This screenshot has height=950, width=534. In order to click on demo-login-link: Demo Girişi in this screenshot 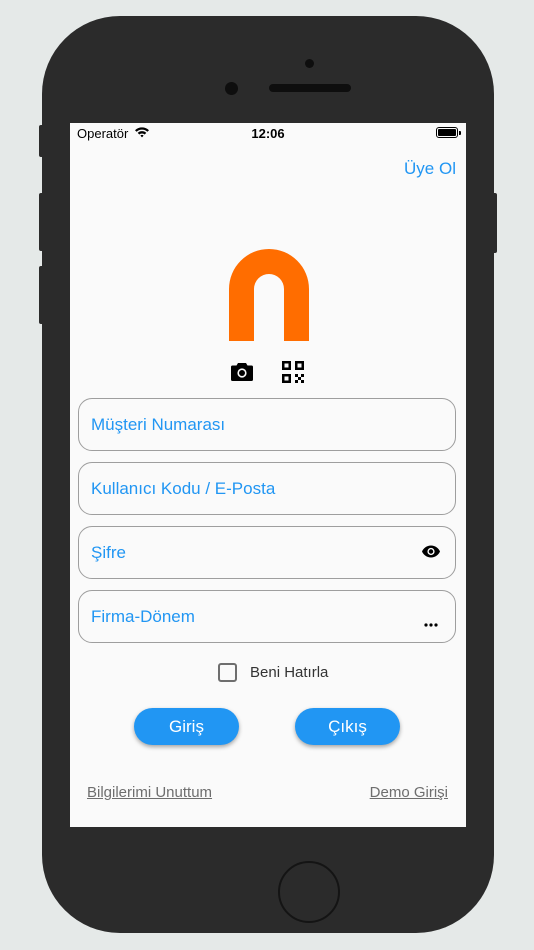, I will do `click(409, 792)`.